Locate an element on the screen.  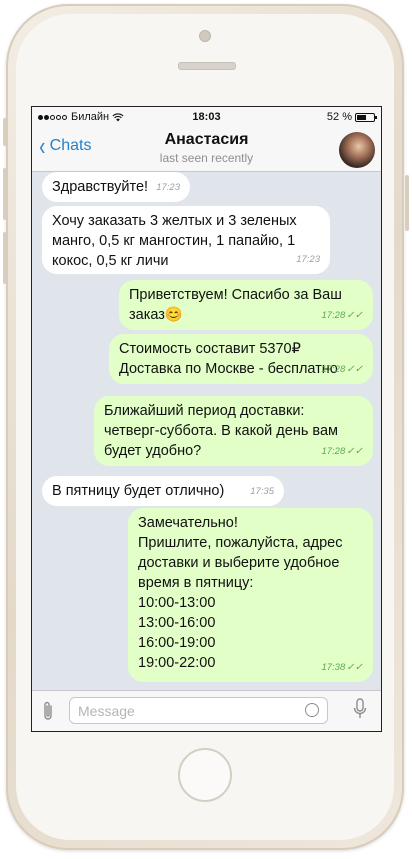
battery-icon is located at coordinates (366, 117).